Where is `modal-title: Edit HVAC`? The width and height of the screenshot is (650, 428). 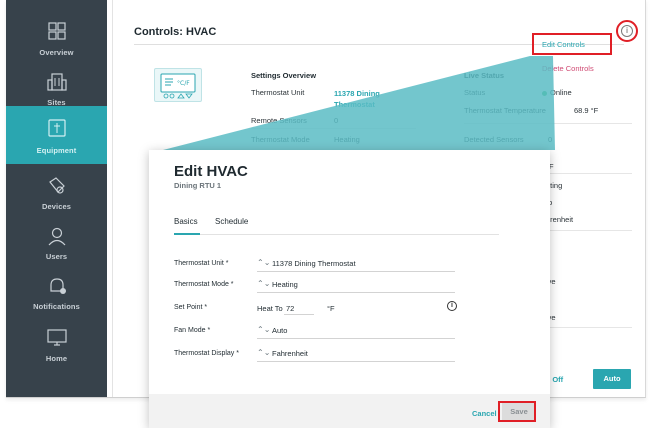
modal-title: Edit HVAC is located at coordinates (211, 171).